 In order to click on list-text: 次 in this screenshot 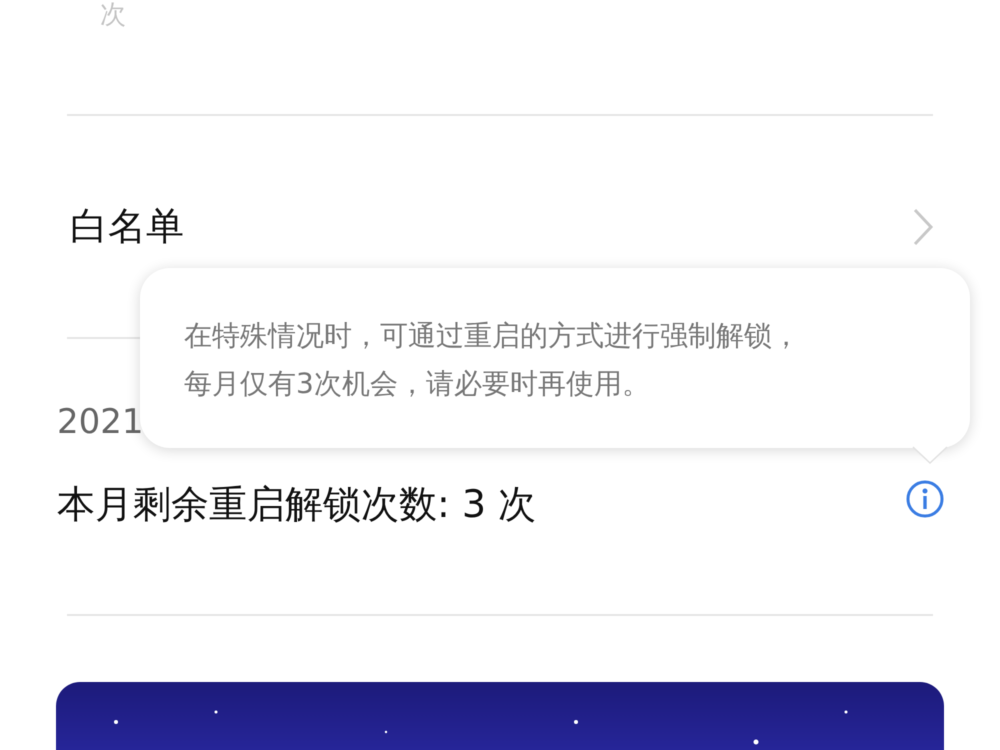, I will do `click(113, 15)`.